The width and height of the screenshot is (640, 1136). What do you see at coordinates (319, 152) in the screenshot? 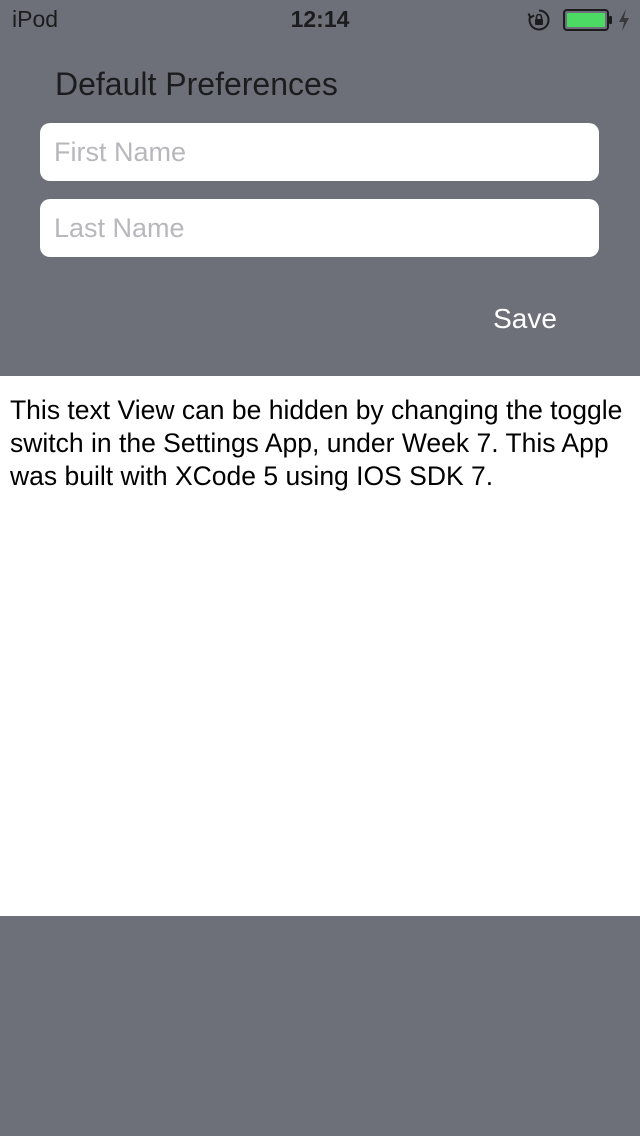
I see `first-name-field` at bounding box center [319, 152].